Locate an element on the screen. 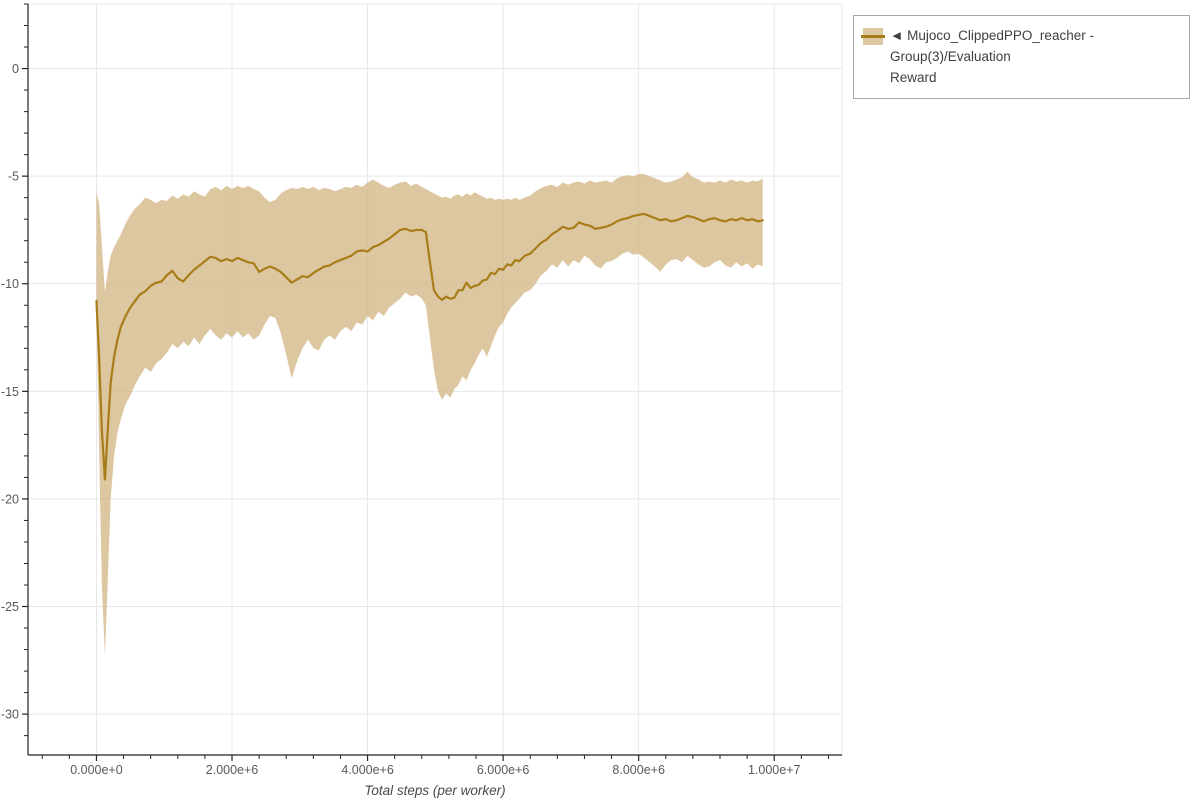  y-tick-labels: 0 -5 -10 -15 -20 -25 -30 is located at coordinates (10, 392).